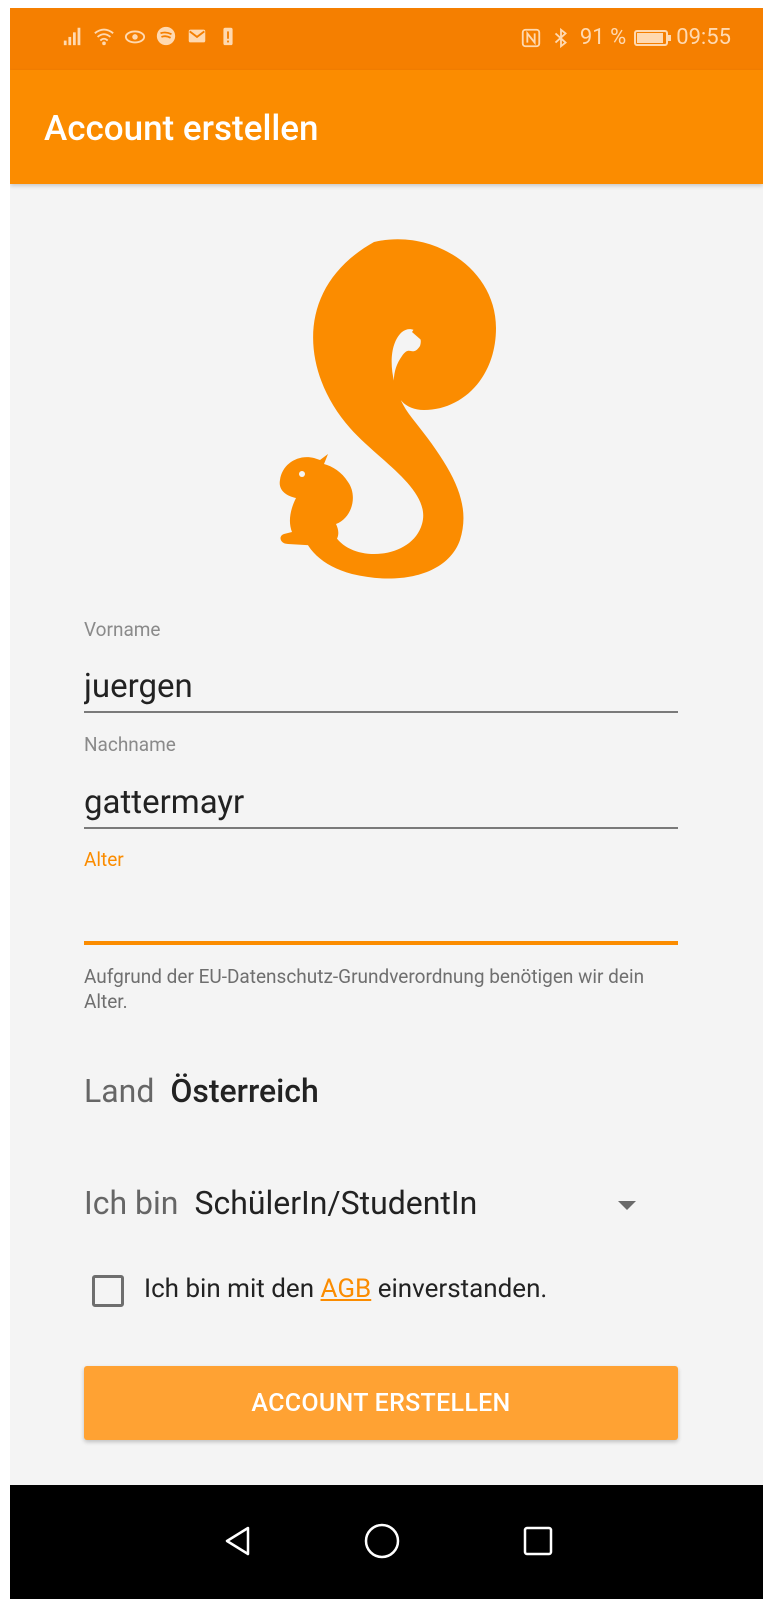 The height and width of the screenshot is (1599, 763). What do you see at coordinates (381, 686) in the screenshot?
I see `first-name-input` at bounding box center [381, 686].